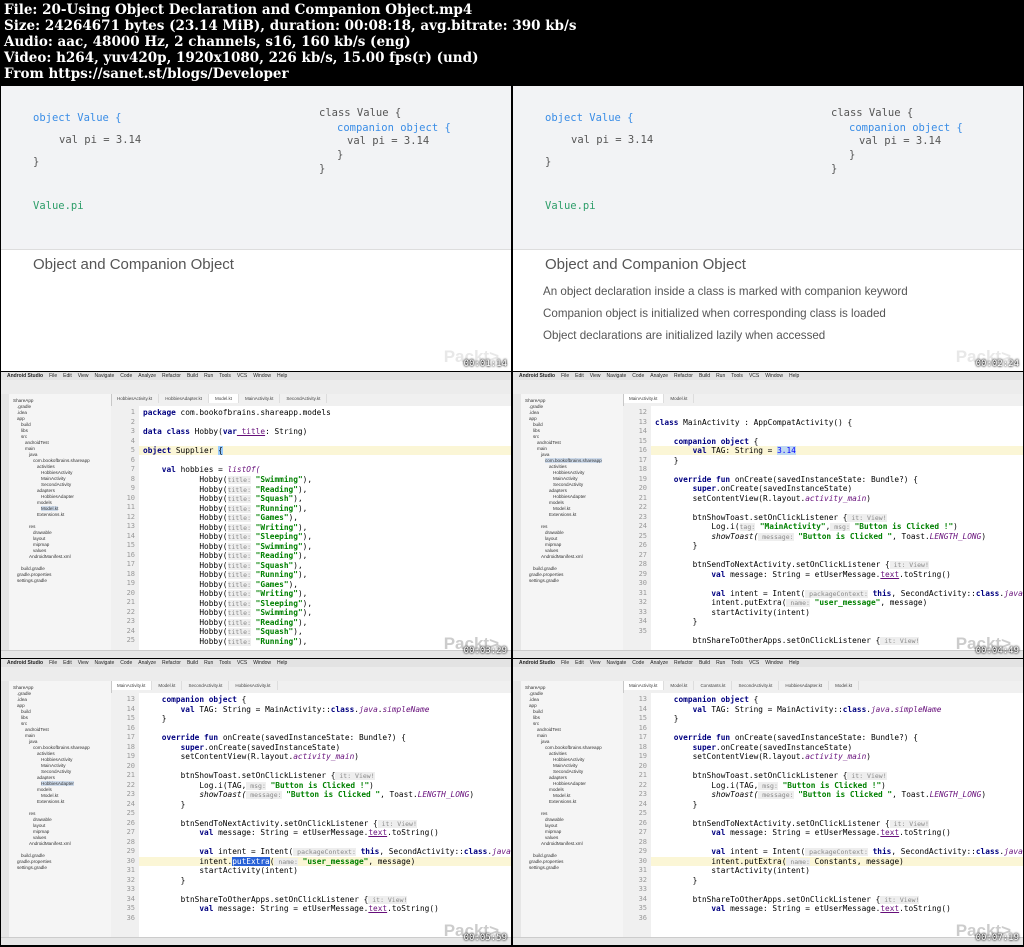 The image size is (1024, 947). I want to click on tab: SecondActivity.kt, so click(206, 685).